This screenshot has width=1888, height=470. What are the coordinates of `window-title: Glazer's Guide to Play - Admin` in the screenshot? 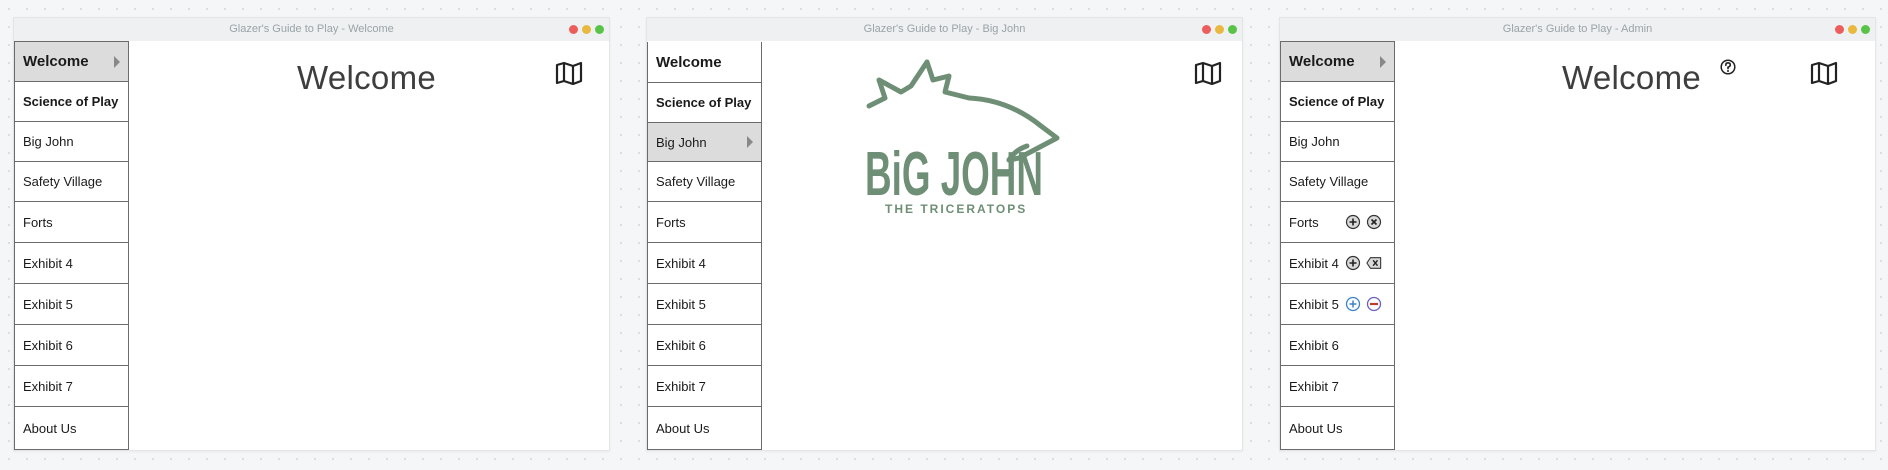 It's located at (1577, 29).